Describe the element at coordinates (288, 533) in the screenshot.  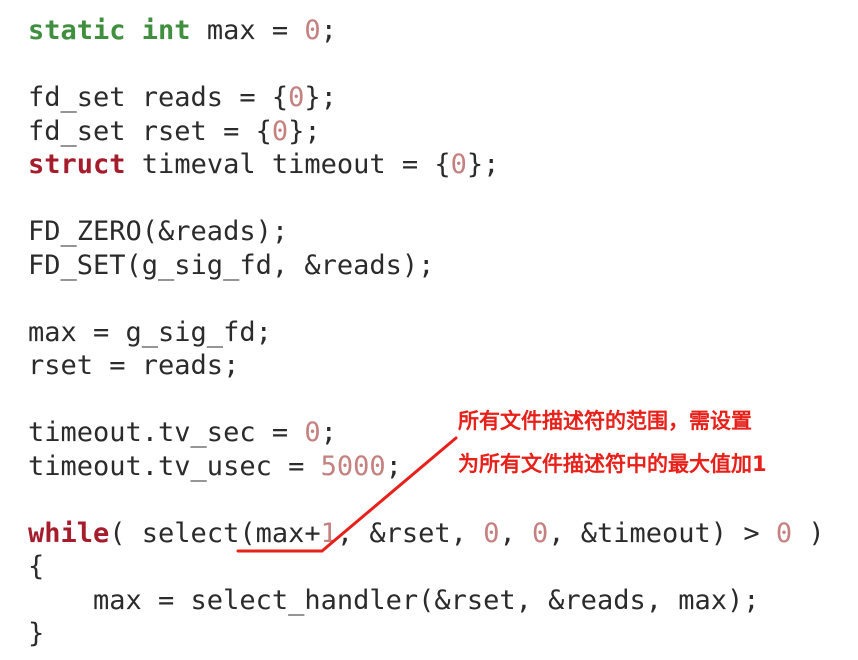
I see `highlighted-expression: max+` at that location.